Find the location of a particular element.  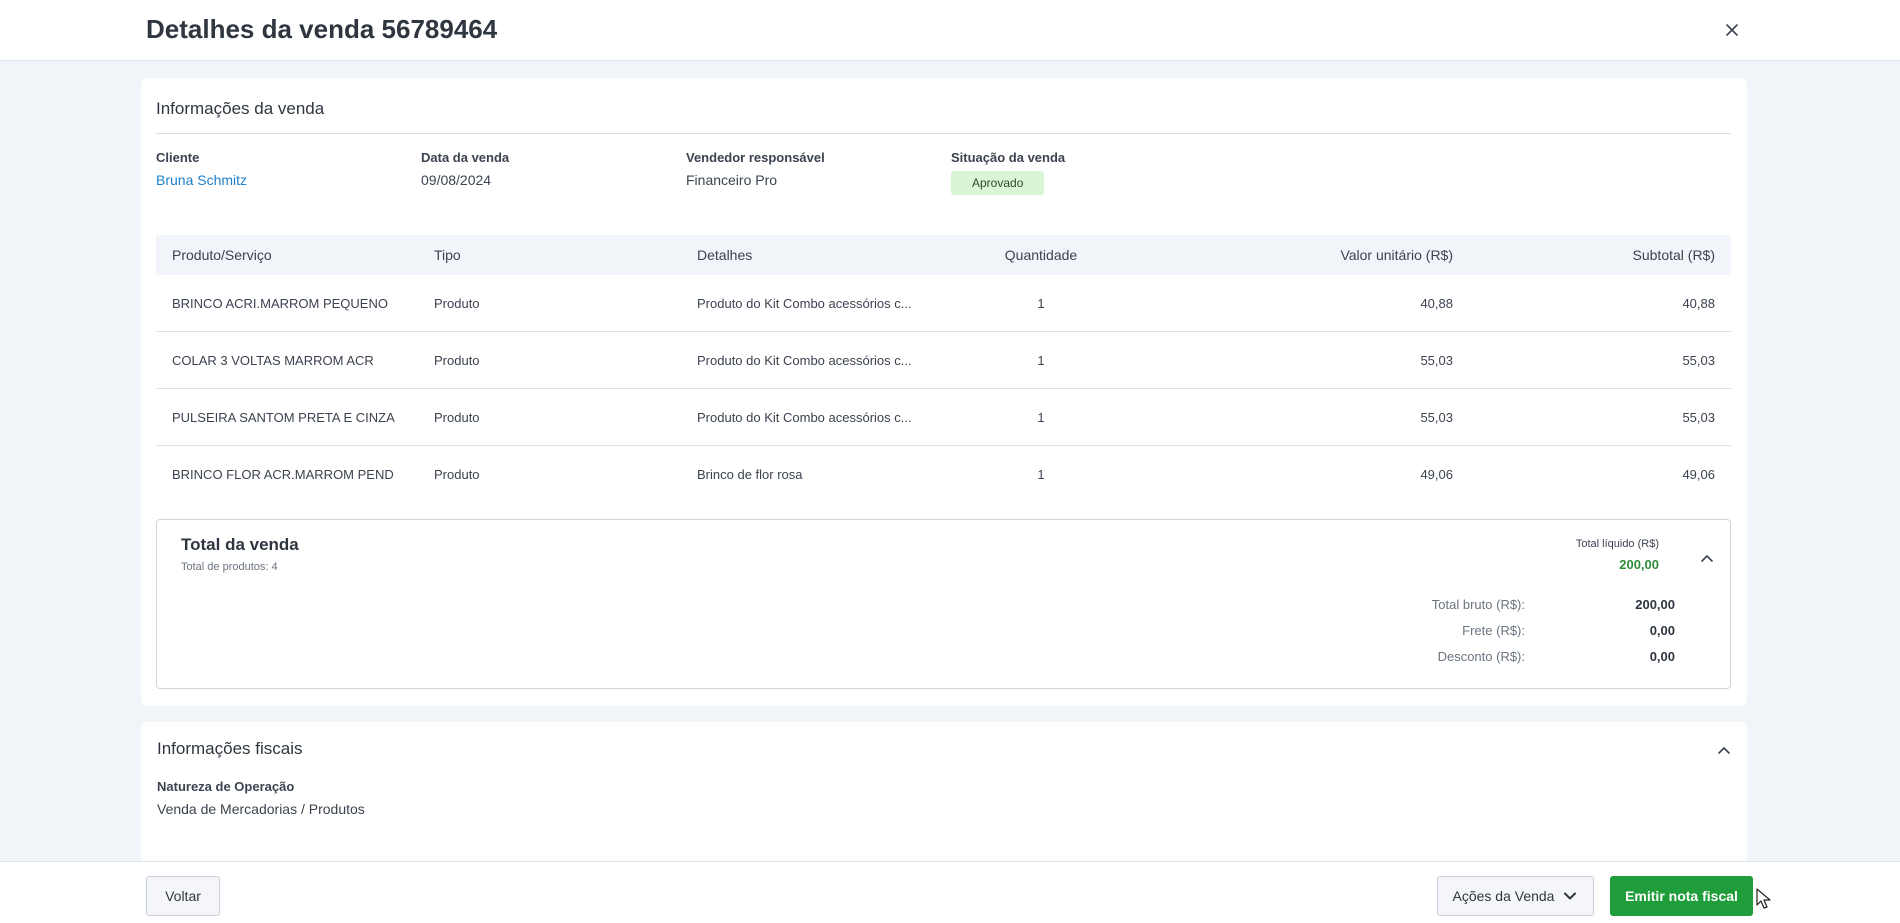

sale-date-value: 09/08/2024 is located at coordinates (456, 180).